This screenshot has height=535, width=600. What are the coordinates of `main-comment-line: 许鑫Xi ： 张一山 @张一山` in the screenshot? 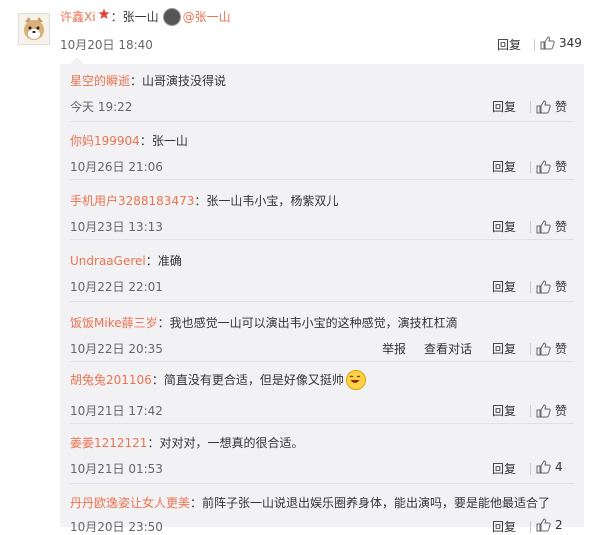 It's located at (145, 17).